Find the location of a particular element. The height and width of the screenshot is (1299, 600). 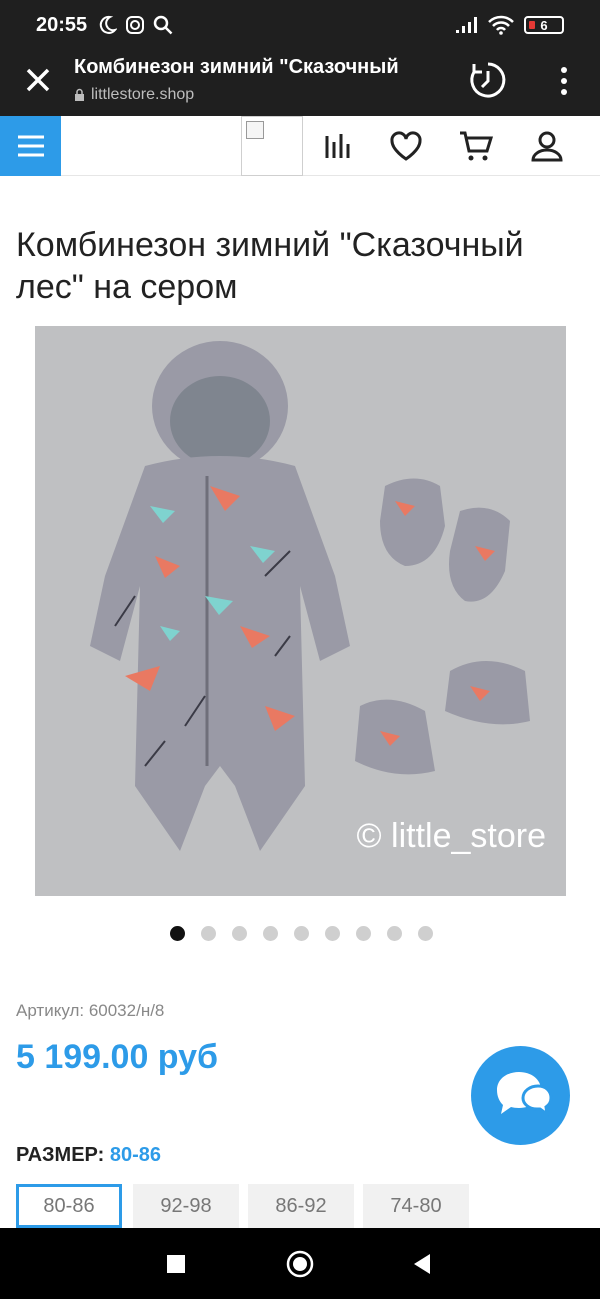

site-logo is located at coordinates (272, 146).